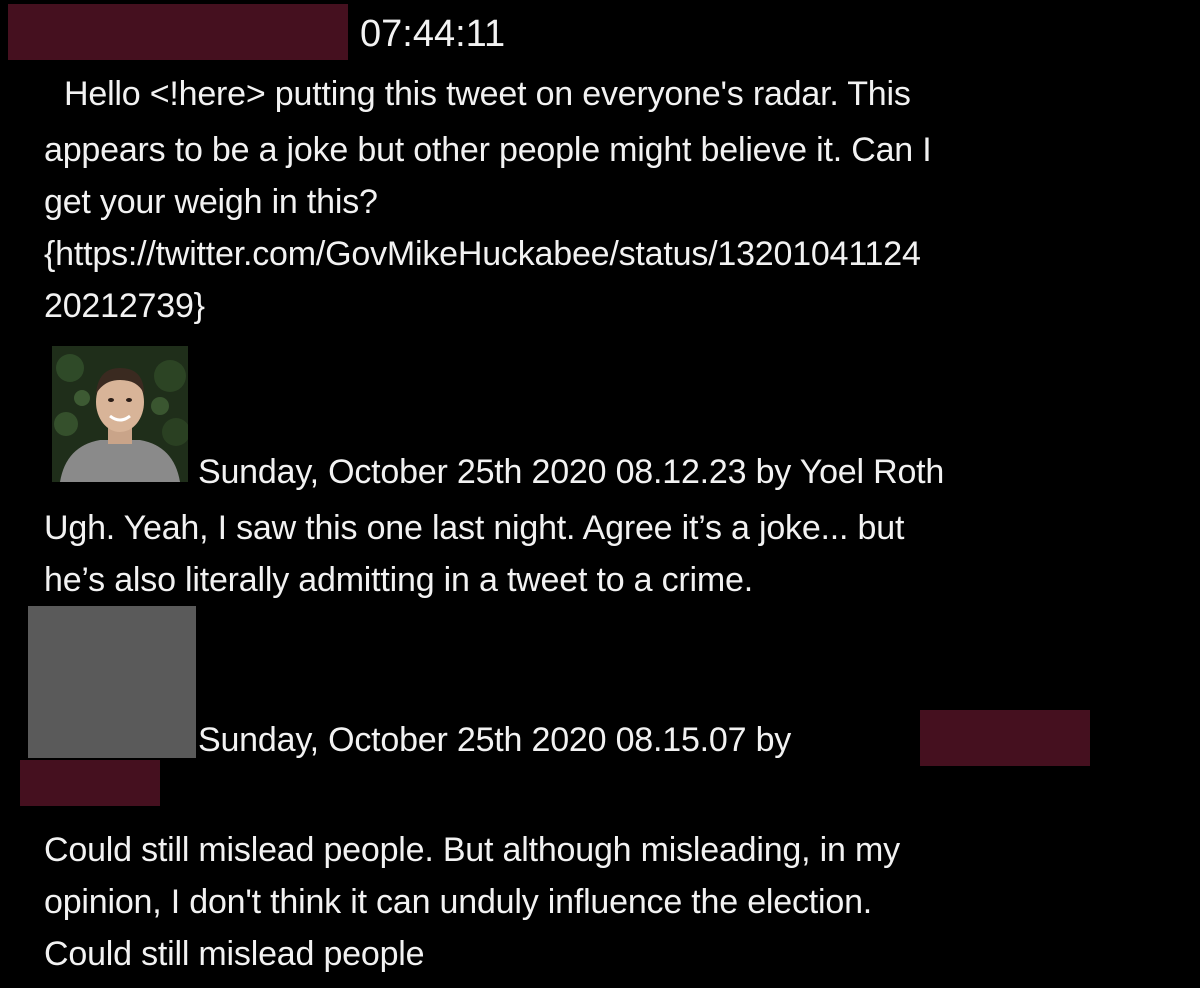 This screenshot has height=988, width=1200. I want to click on message-line-3: get your weigh in this?, so click(211, 202).